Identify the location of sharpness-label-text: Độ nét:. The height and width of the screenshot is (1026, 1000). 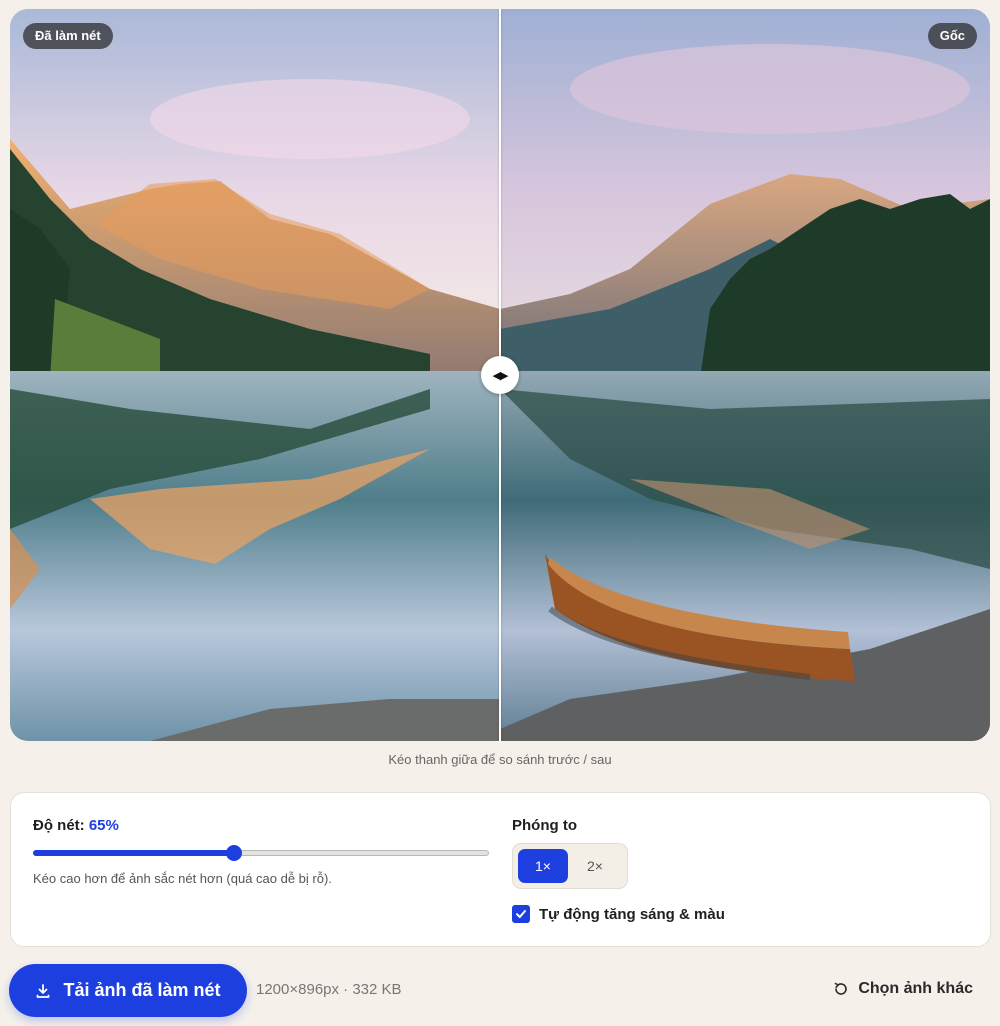
(59, 825).